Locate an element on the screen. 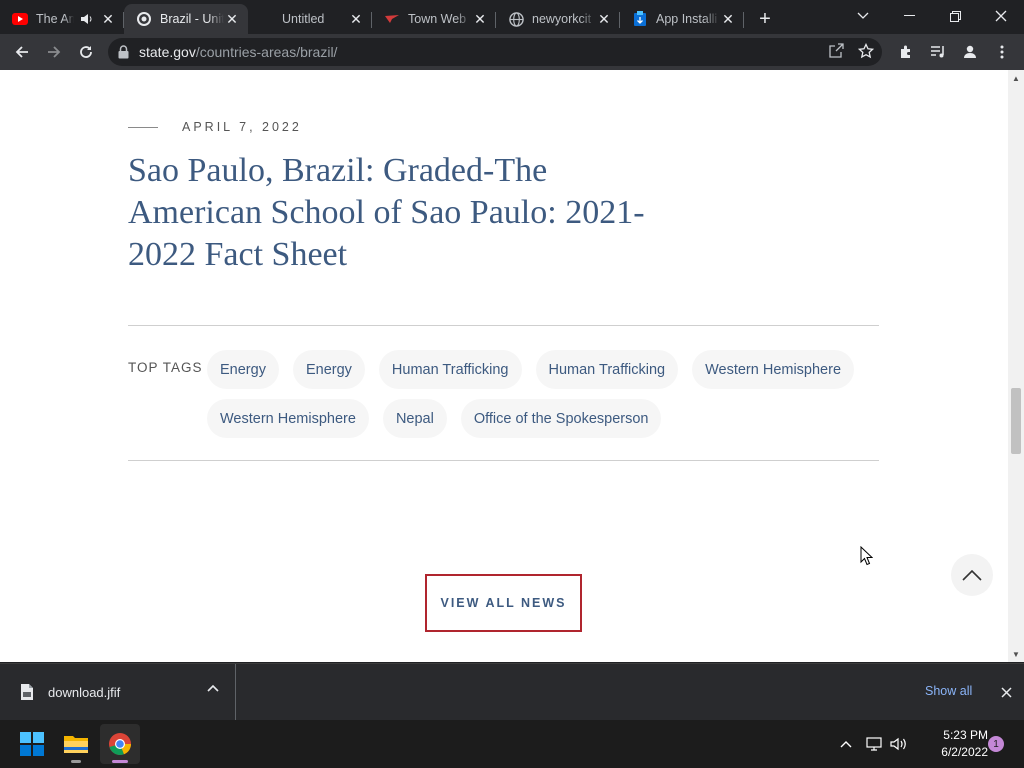 This screenshot has height=768, width=1024. chrome-icon is located at coordinates (120, 744).